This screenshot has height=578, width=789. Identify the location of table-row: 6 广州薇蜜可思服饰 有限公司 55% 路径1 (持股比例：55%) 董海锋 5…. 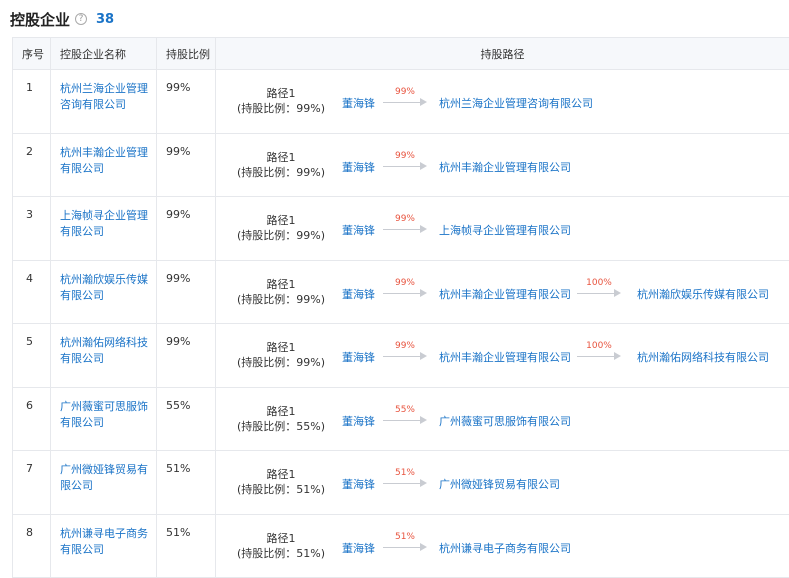
(400, 418).